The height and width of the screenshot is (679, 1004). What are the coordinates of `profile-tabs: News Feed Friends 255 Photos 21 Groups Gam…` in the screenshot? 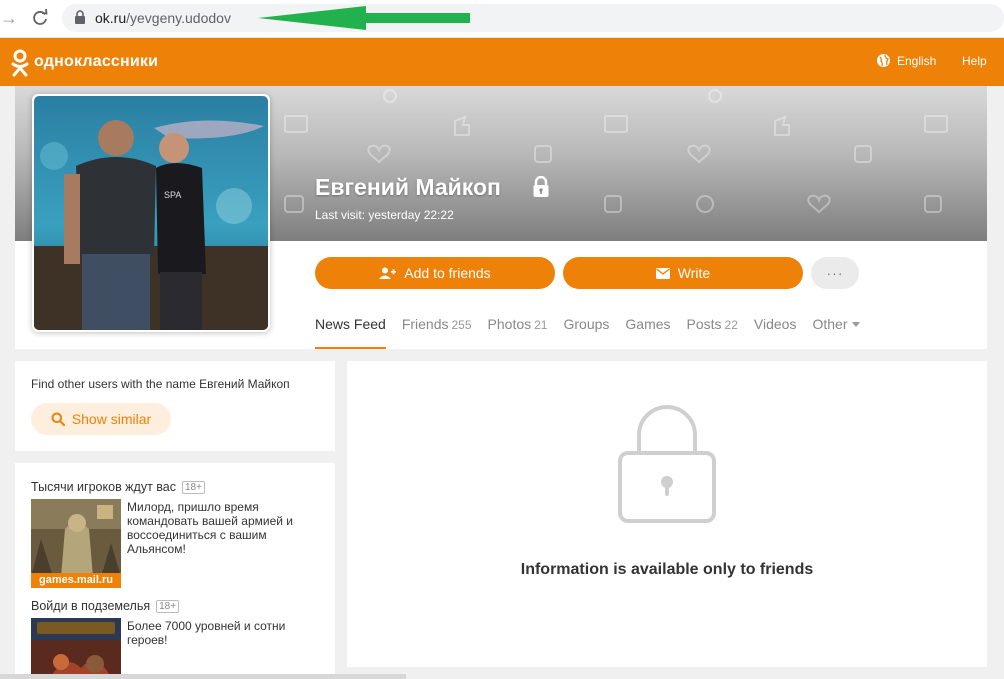 It's located at (595, 332).